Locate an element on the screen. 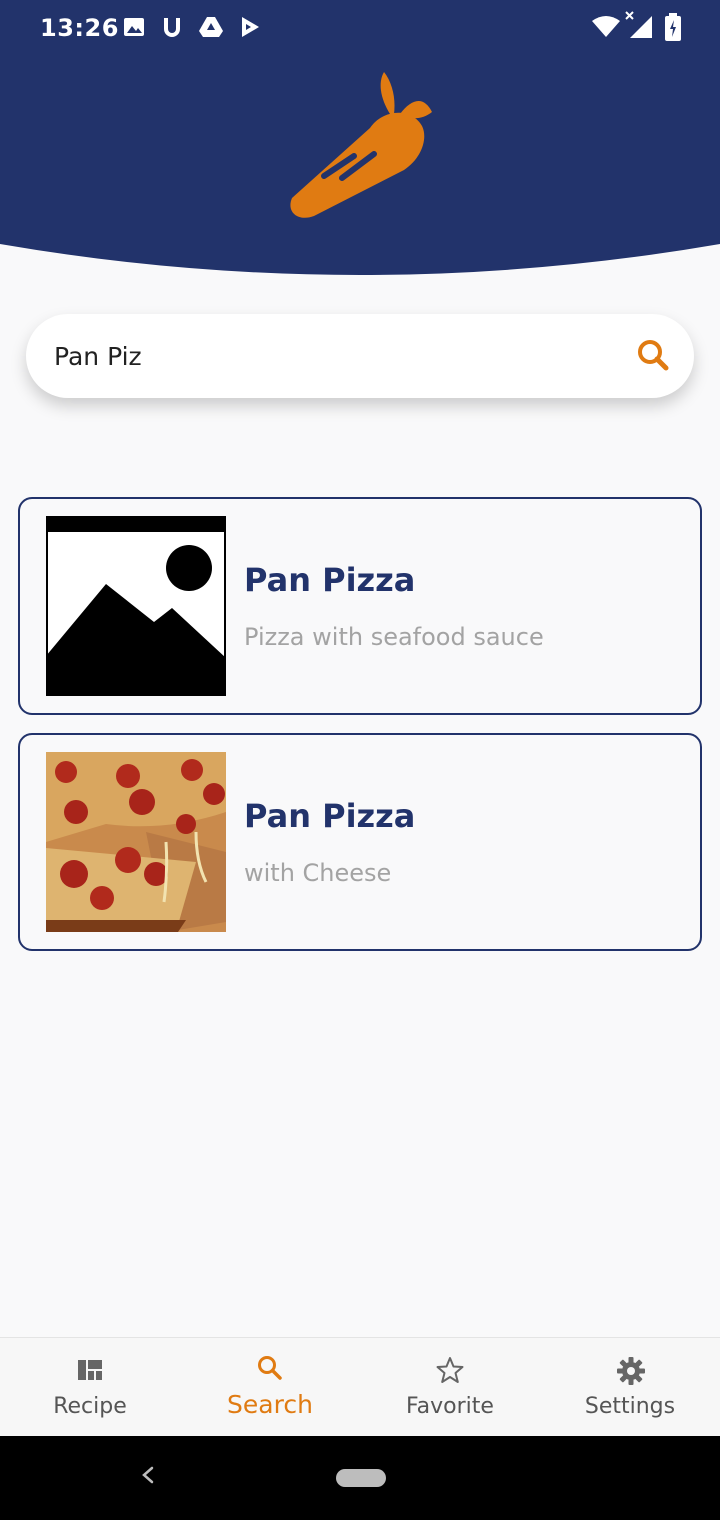 This screenshot has height=1520, width=720. search-button is located at coordinates (654, 356).